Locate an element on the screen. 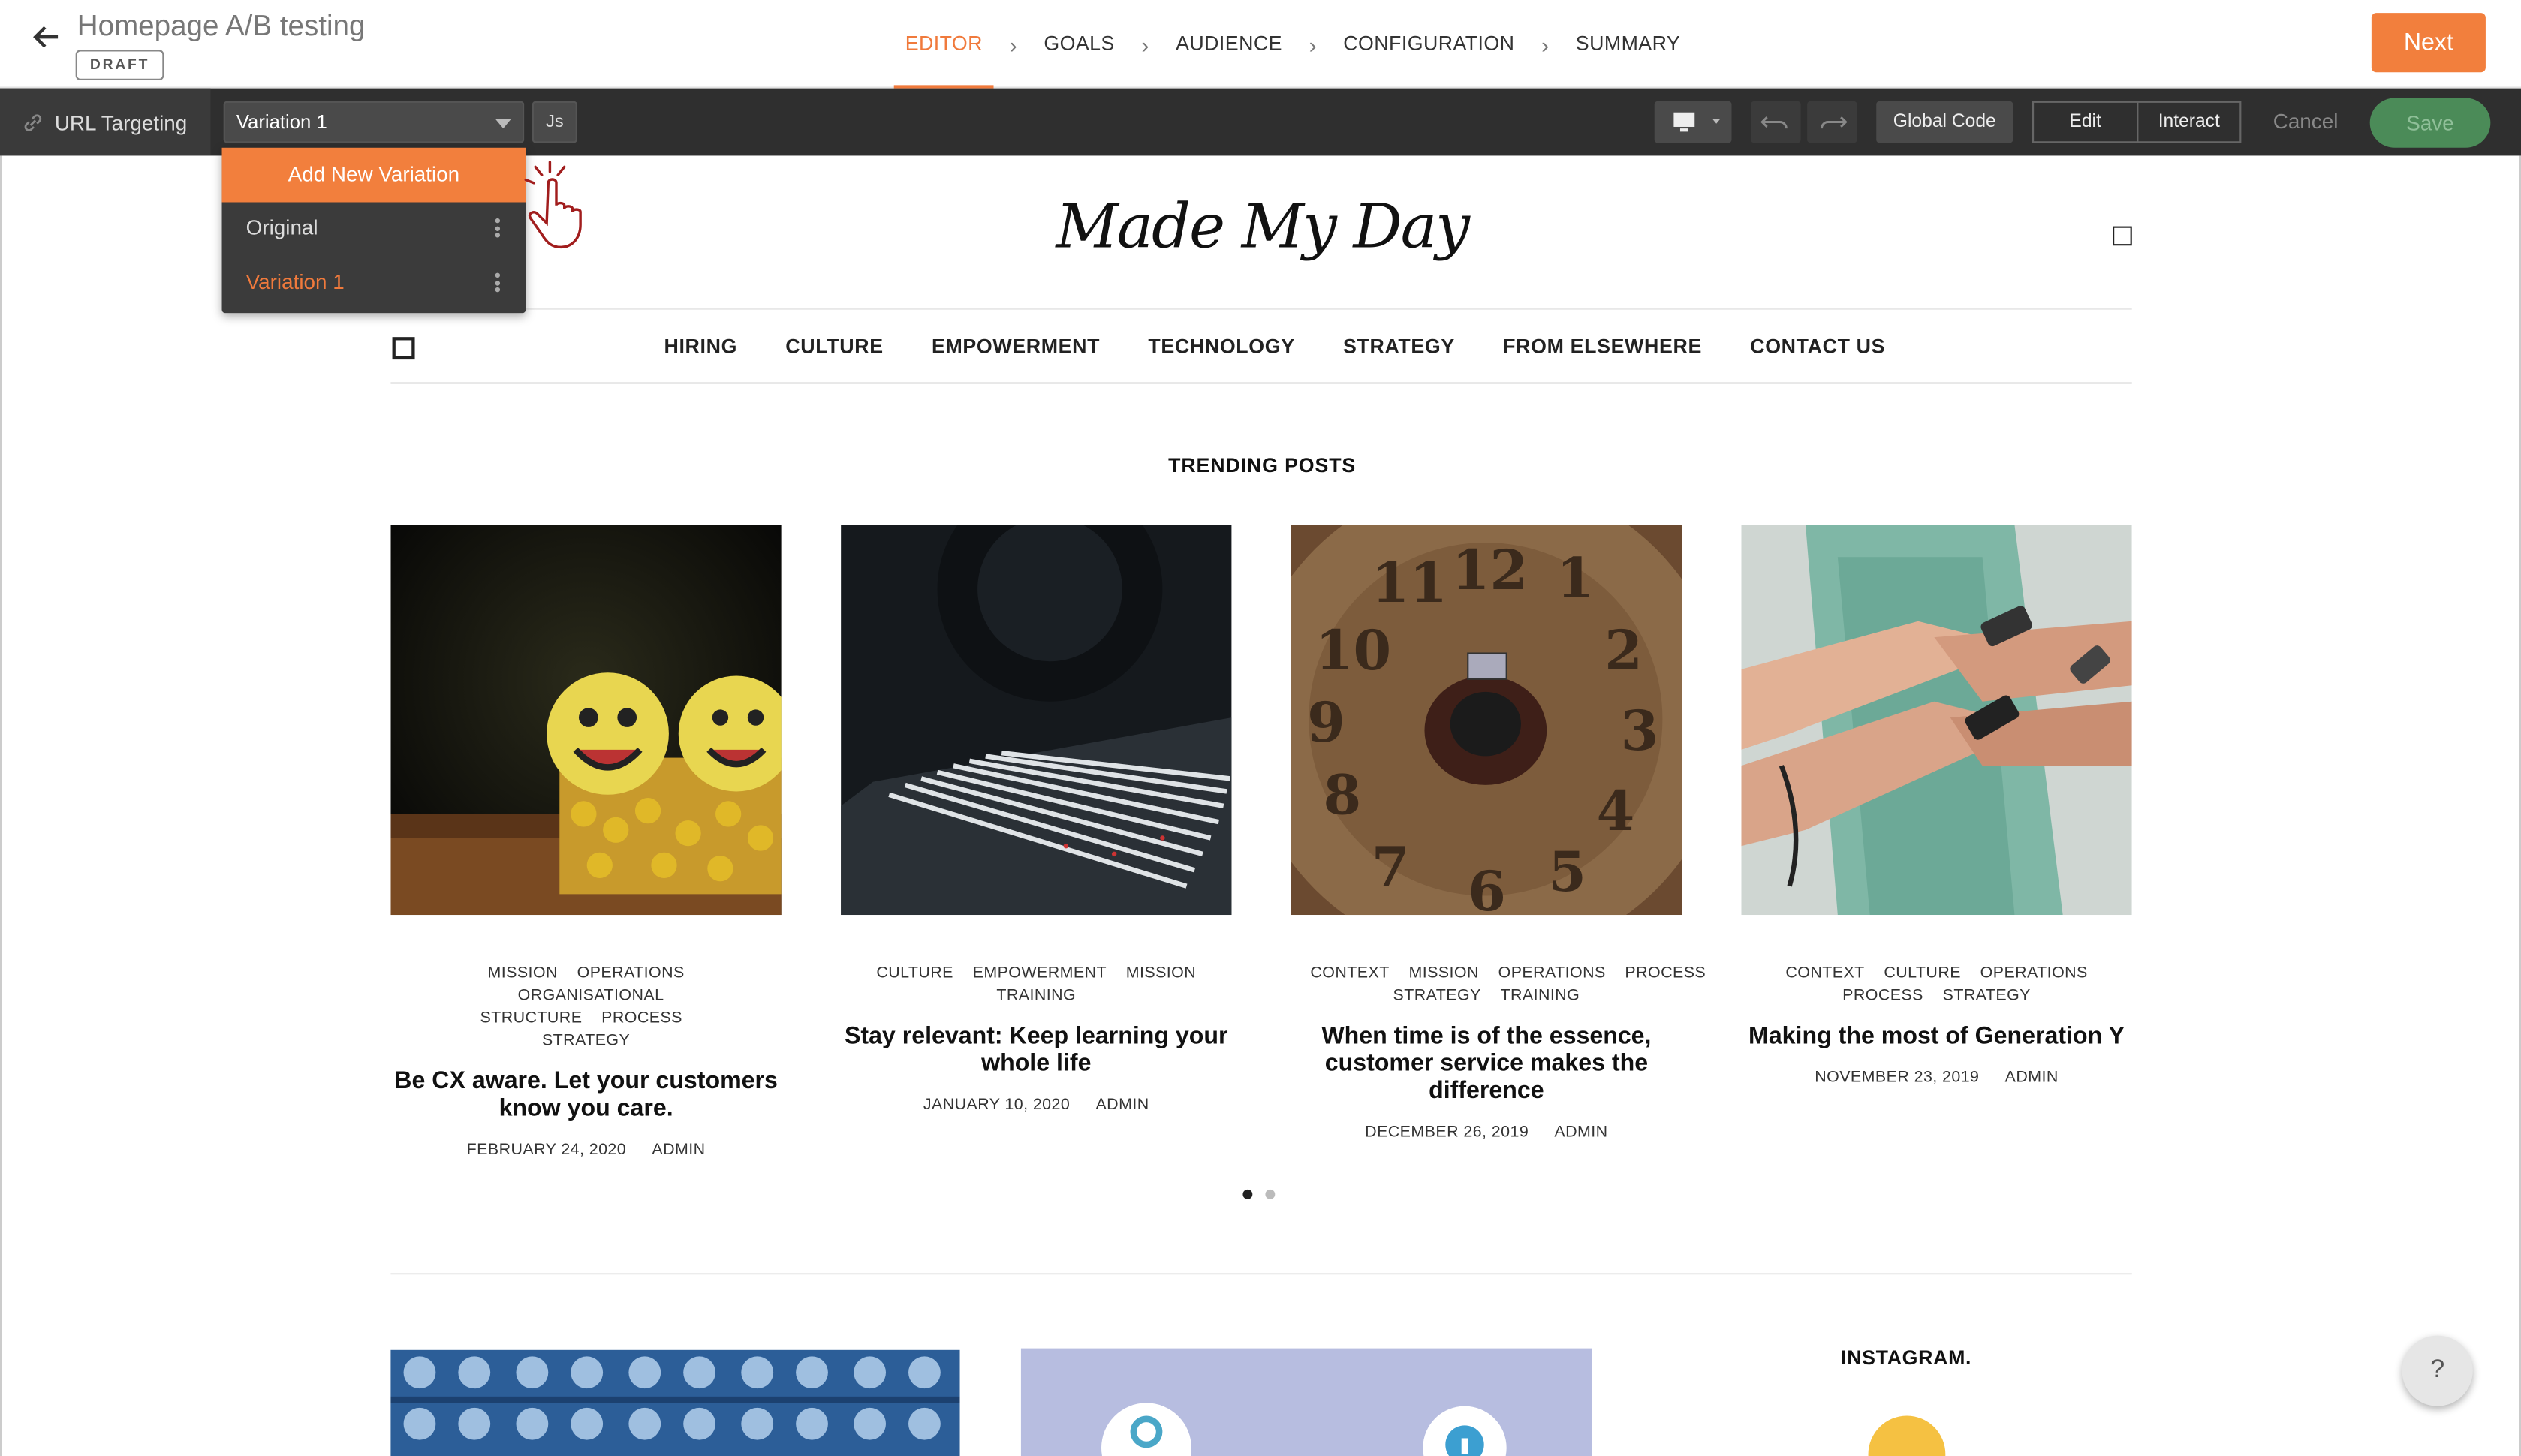 The image size is (2521, 1456). help-button: ? is located at coordinates (2437, 1370).